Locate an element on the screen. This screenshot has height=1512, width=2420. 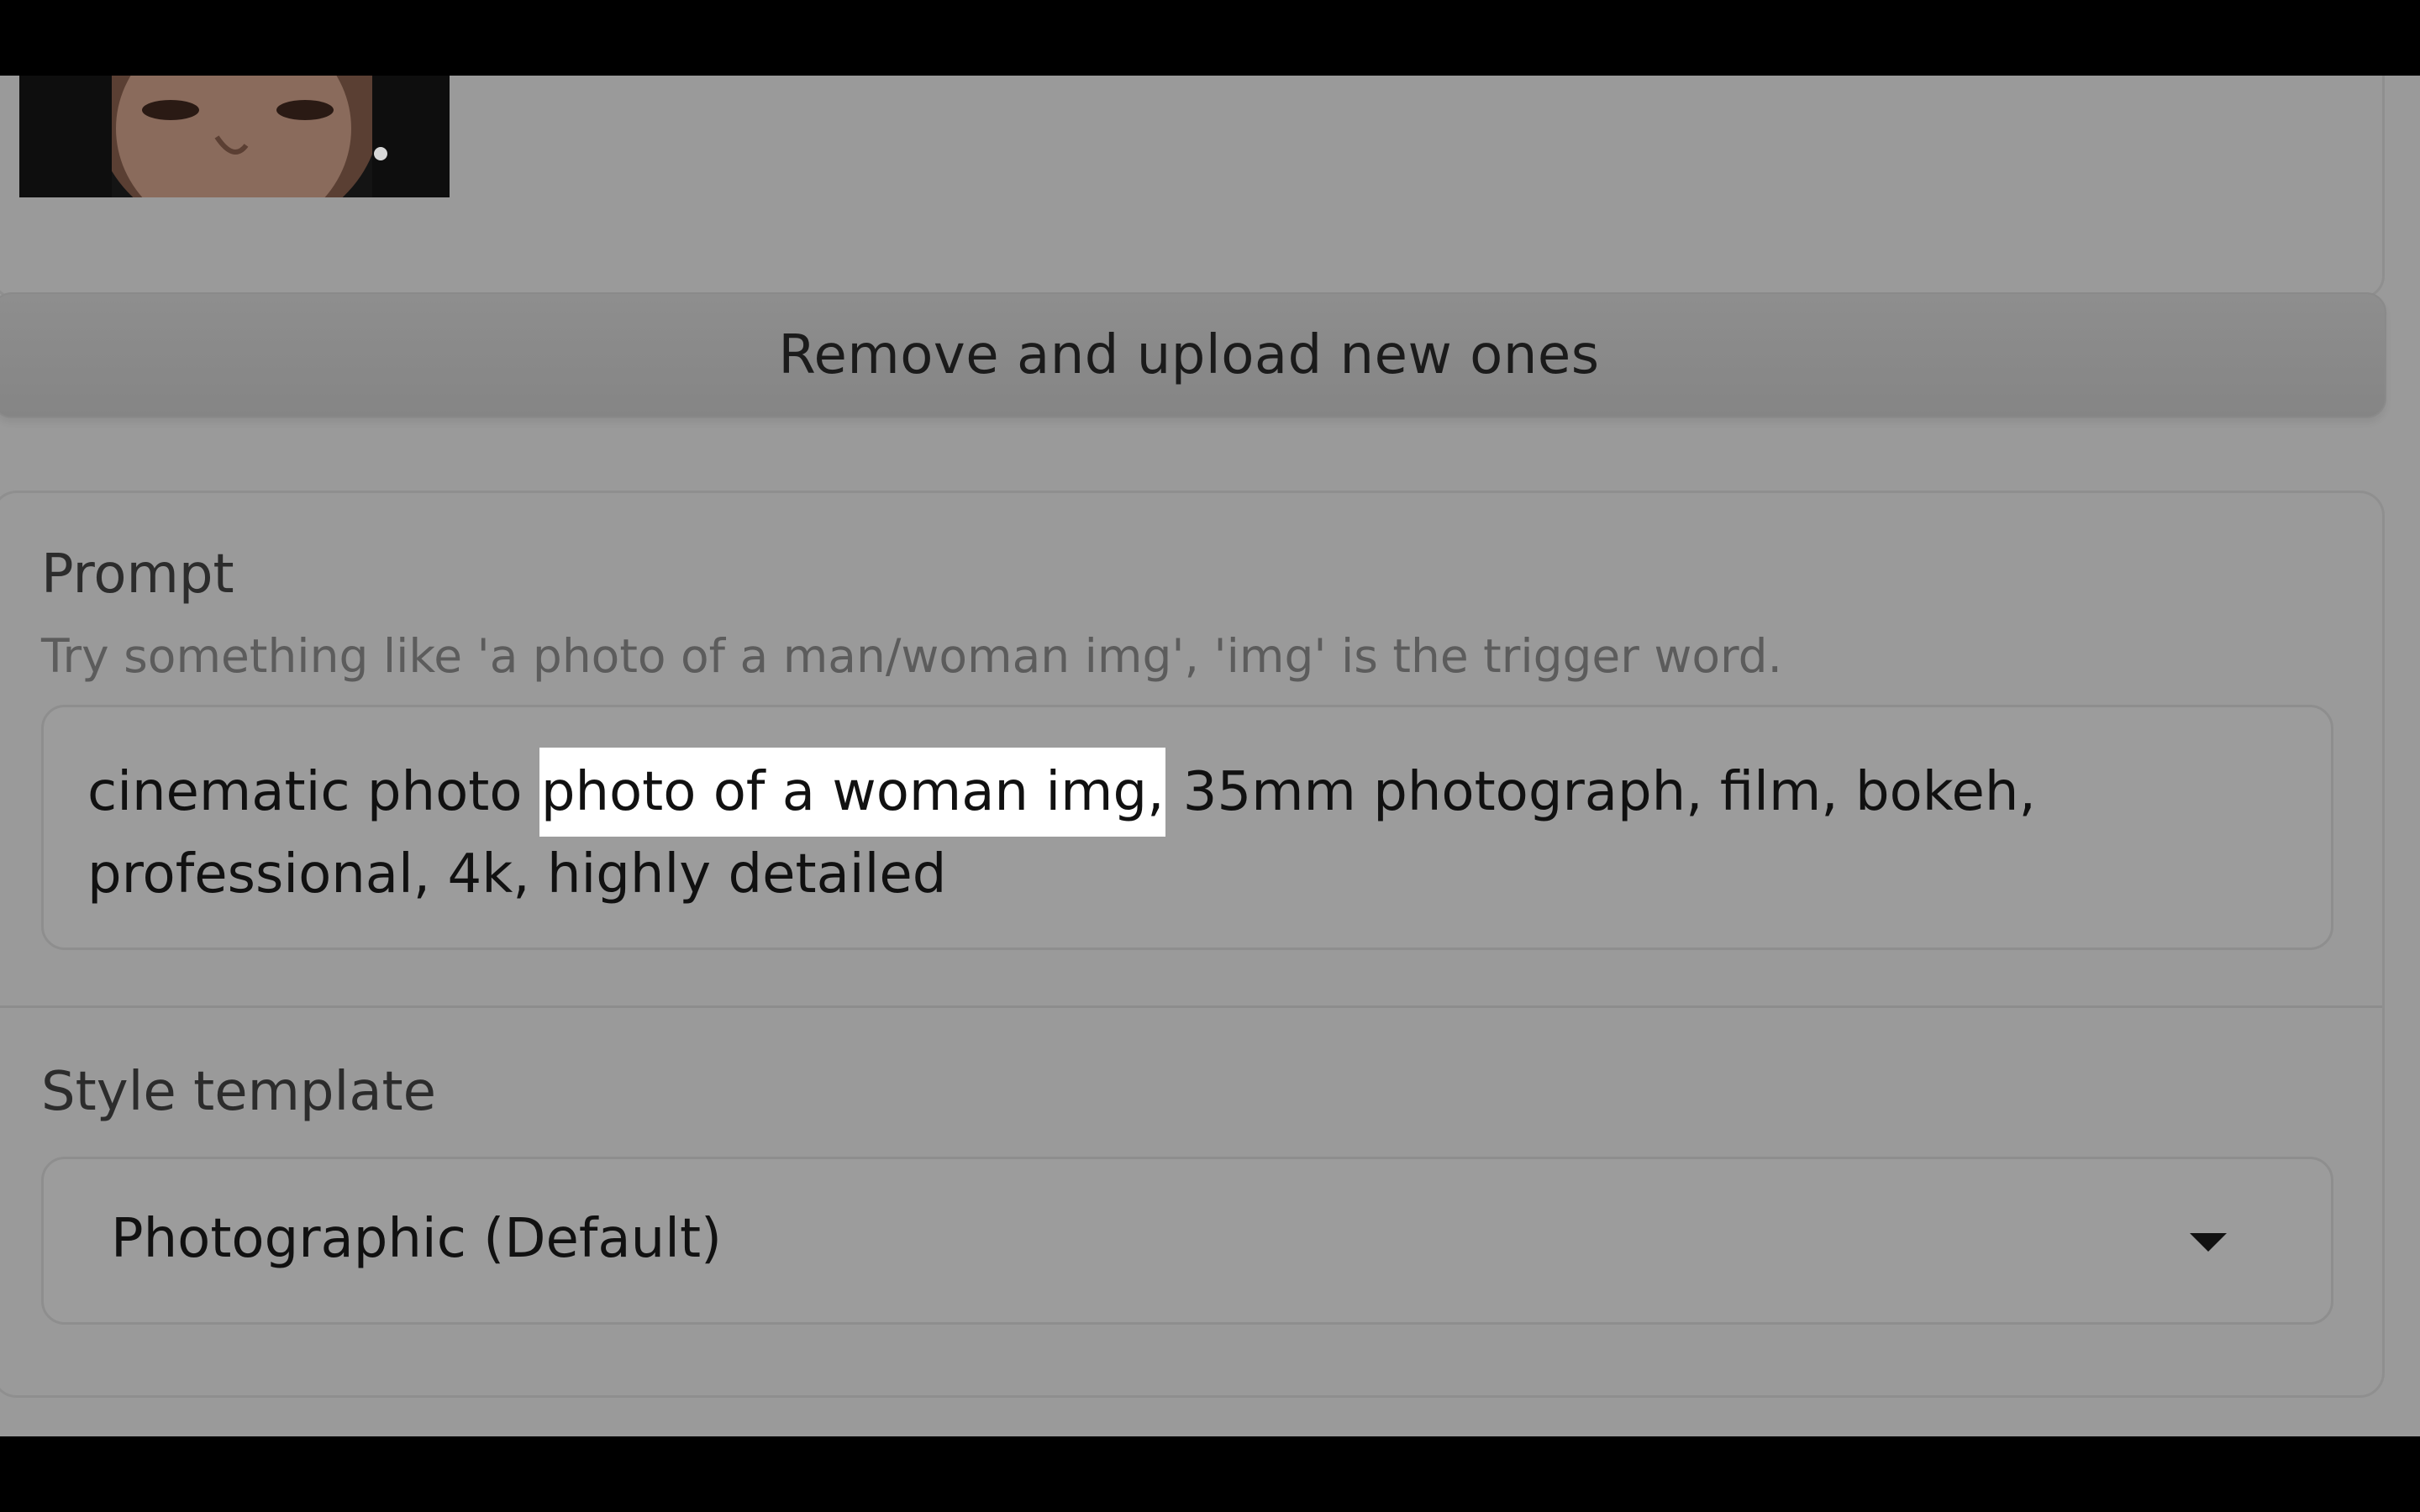
style-template-dropdown: Photographic (Default) is located at coordinates (1187, 1241).